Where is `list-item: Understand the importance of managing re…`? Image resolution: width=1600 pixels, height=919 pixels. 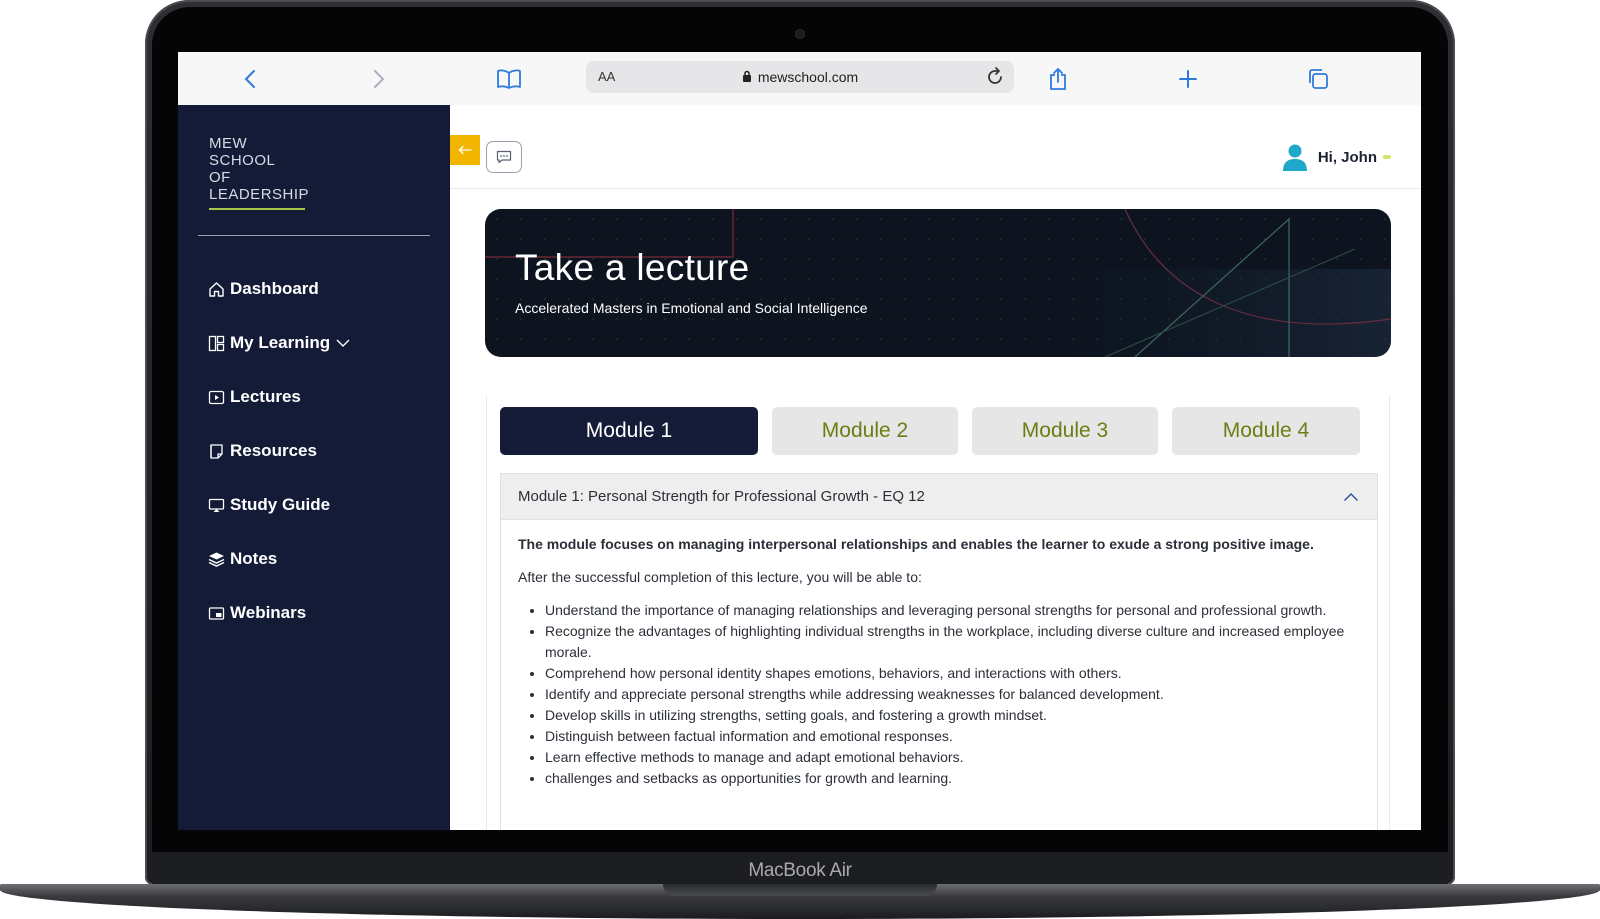
list-item: Understand the importance of managing re… is located at coordinates (952, 610).